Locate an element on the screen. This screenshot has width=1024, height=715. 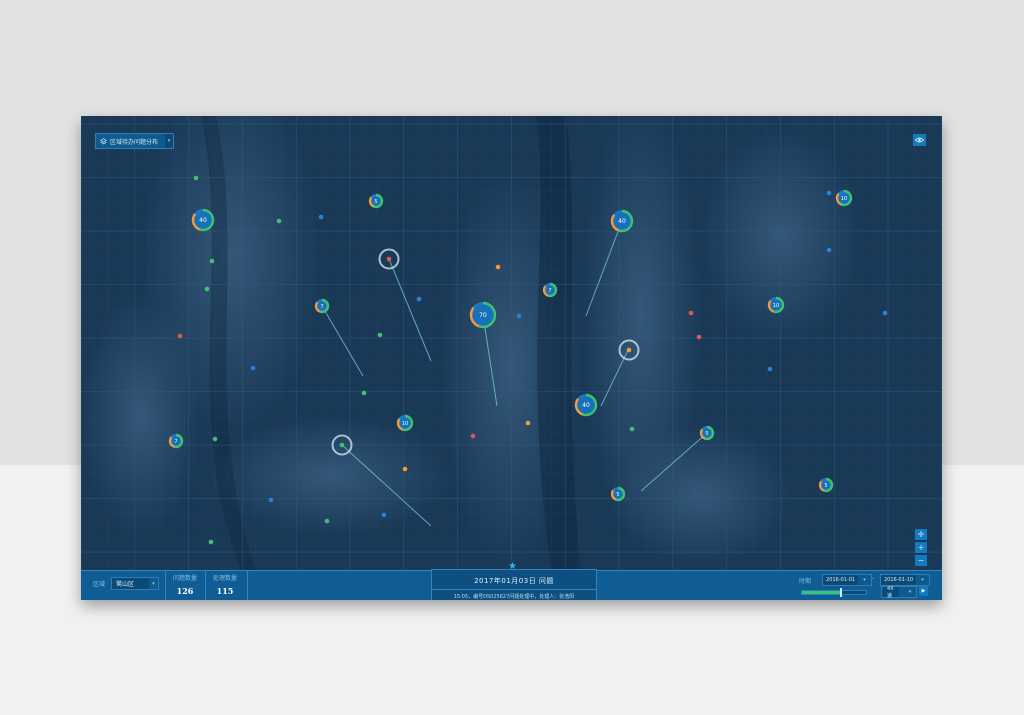
speed-select: 4X 速 ▾ is located at coordinates (899, 592).